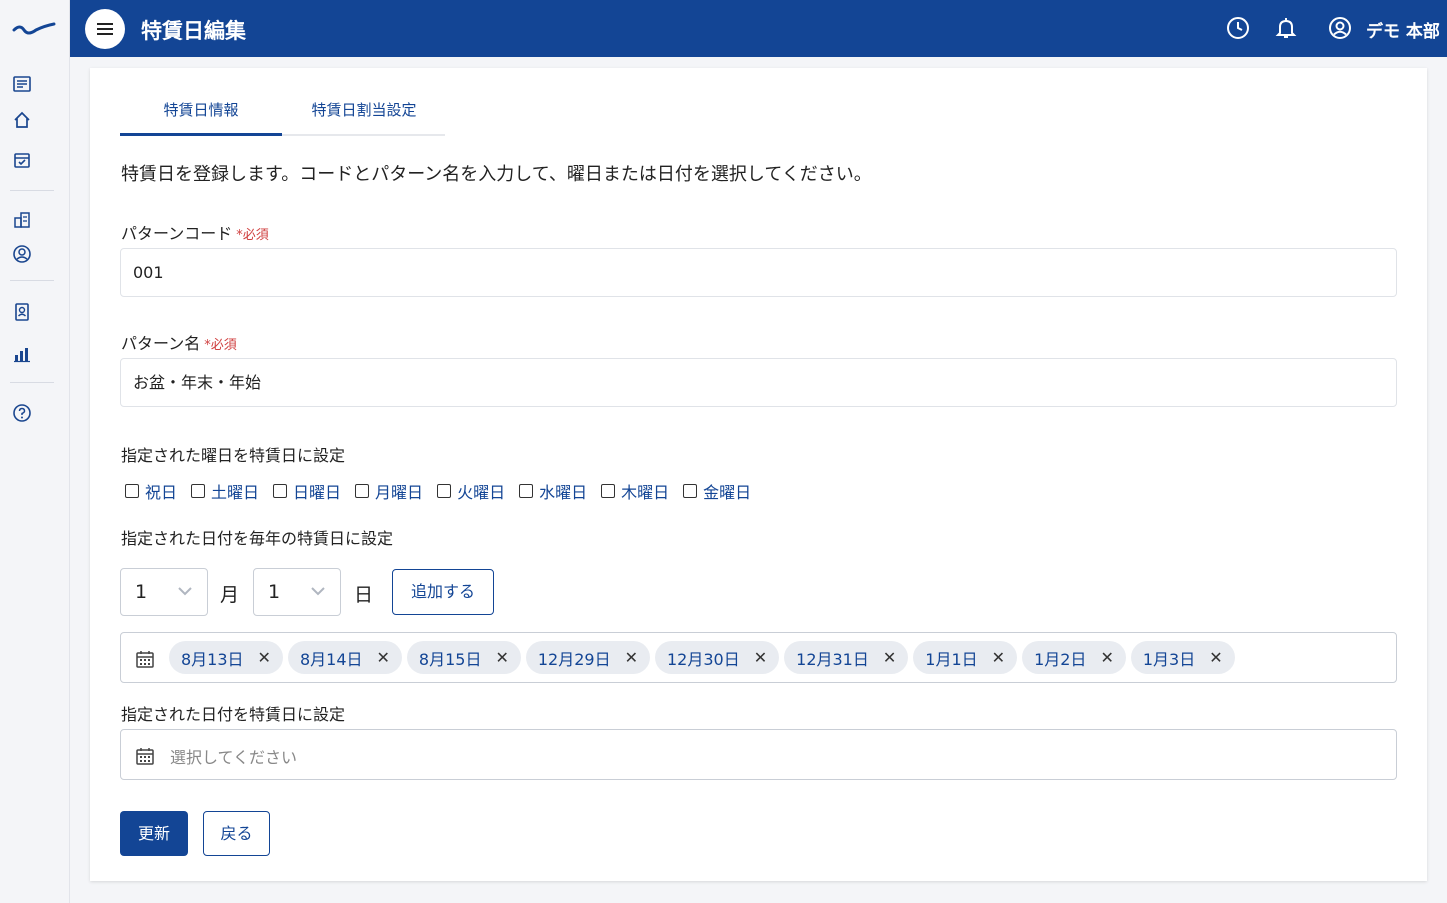 The image size is (1447, 903). I want to click on weekday-checkbox: 月曜日, so click(389, 491).